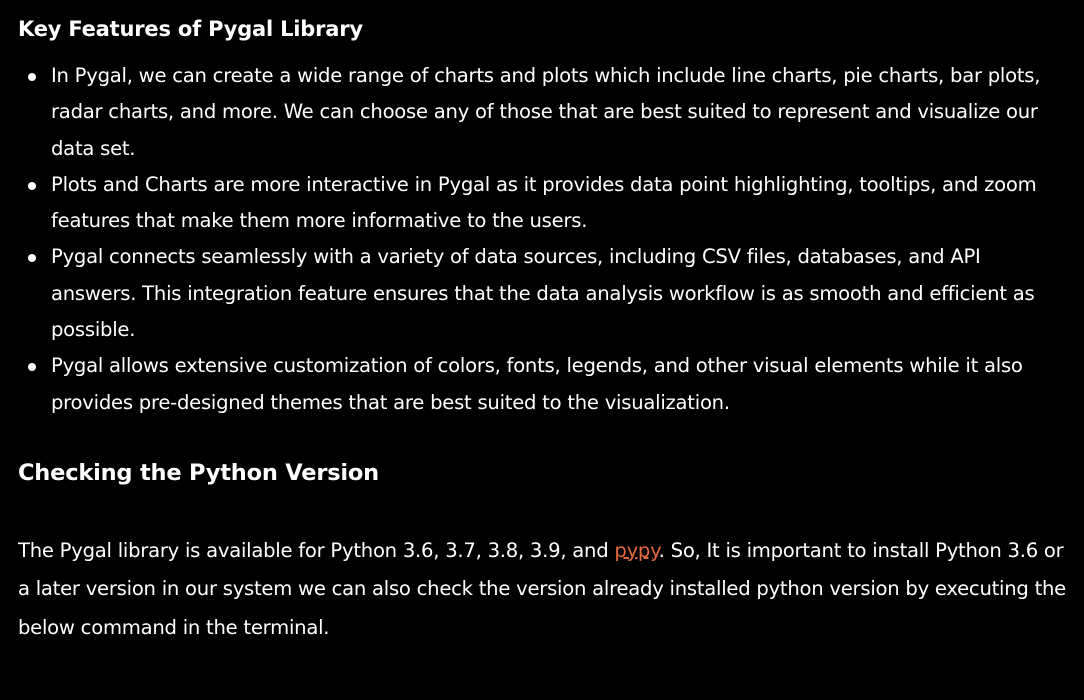 The width and height of the screenshot is (1084, 700). What do you see at coordinates (636, 550) in the screenshot?
I see `pypy-link: pypy` at bounding box center [636, 550].